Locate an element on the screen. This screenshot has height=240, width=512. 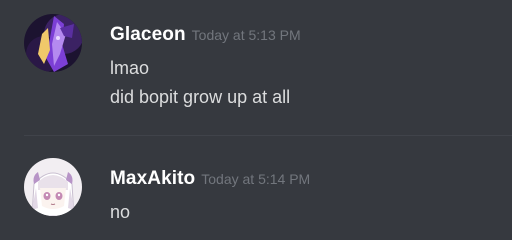
message-header: Glaceon Today at 5:13 PM is located at coordinates (205, 35).